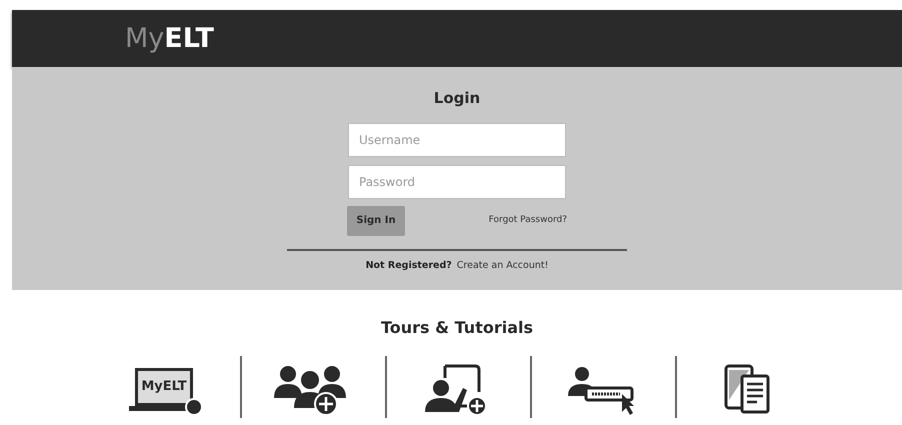  I want to click on tablet-document-icon, so click(748, 390).